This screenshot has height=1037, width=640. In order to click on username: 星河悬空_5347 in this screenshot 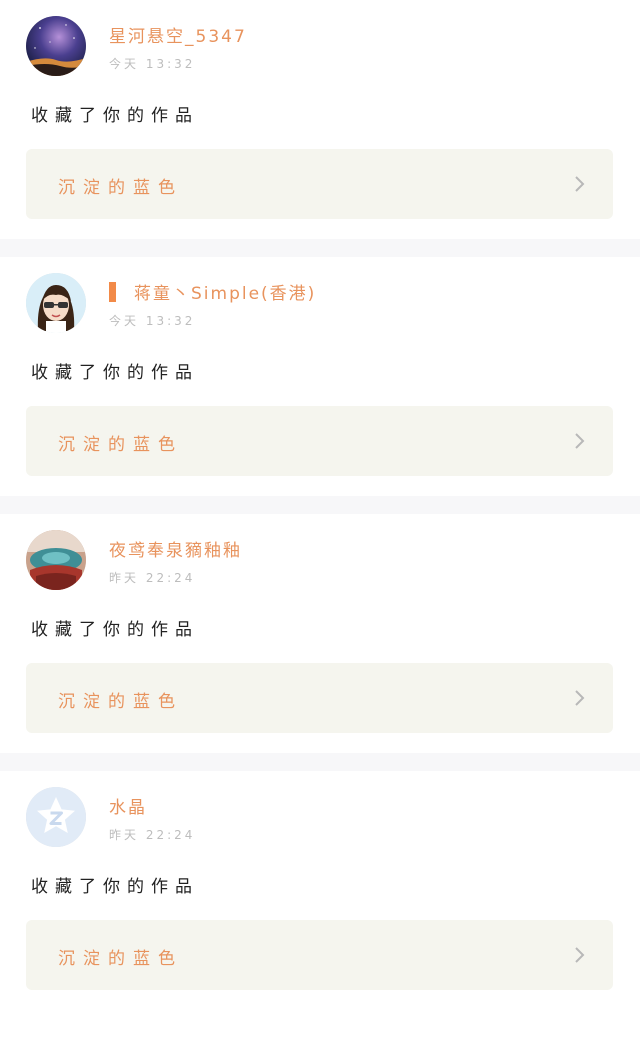, I will do `click(178, 34)`.